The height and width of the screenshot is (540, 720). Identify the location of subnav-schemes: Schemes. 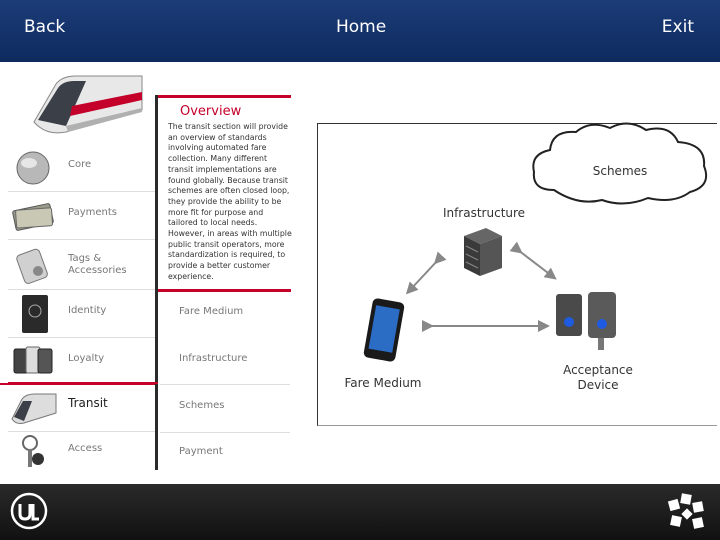
(201, 405).